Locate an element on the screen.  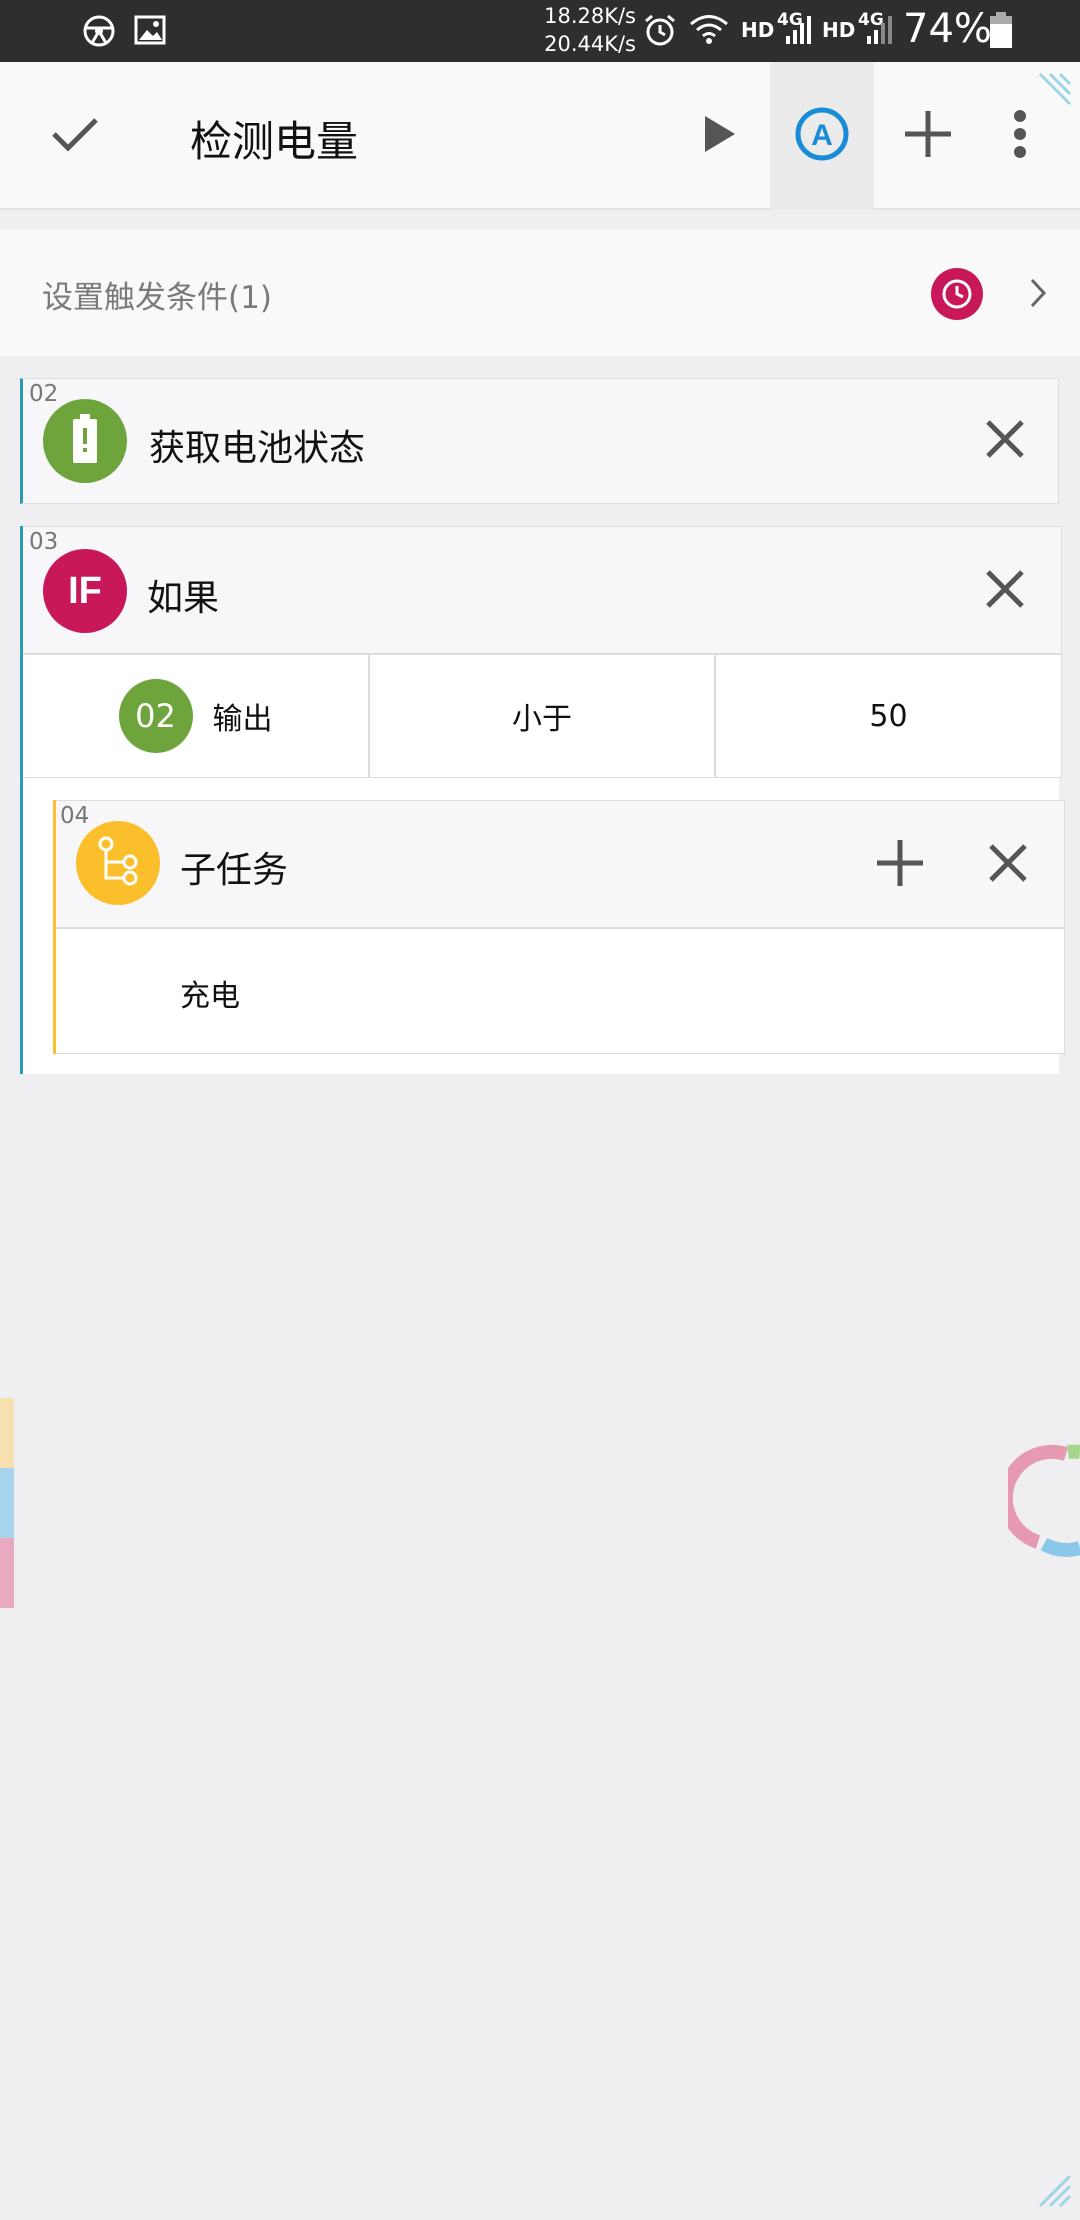
ref-label: 输出 is located at coordinates (242, 719).